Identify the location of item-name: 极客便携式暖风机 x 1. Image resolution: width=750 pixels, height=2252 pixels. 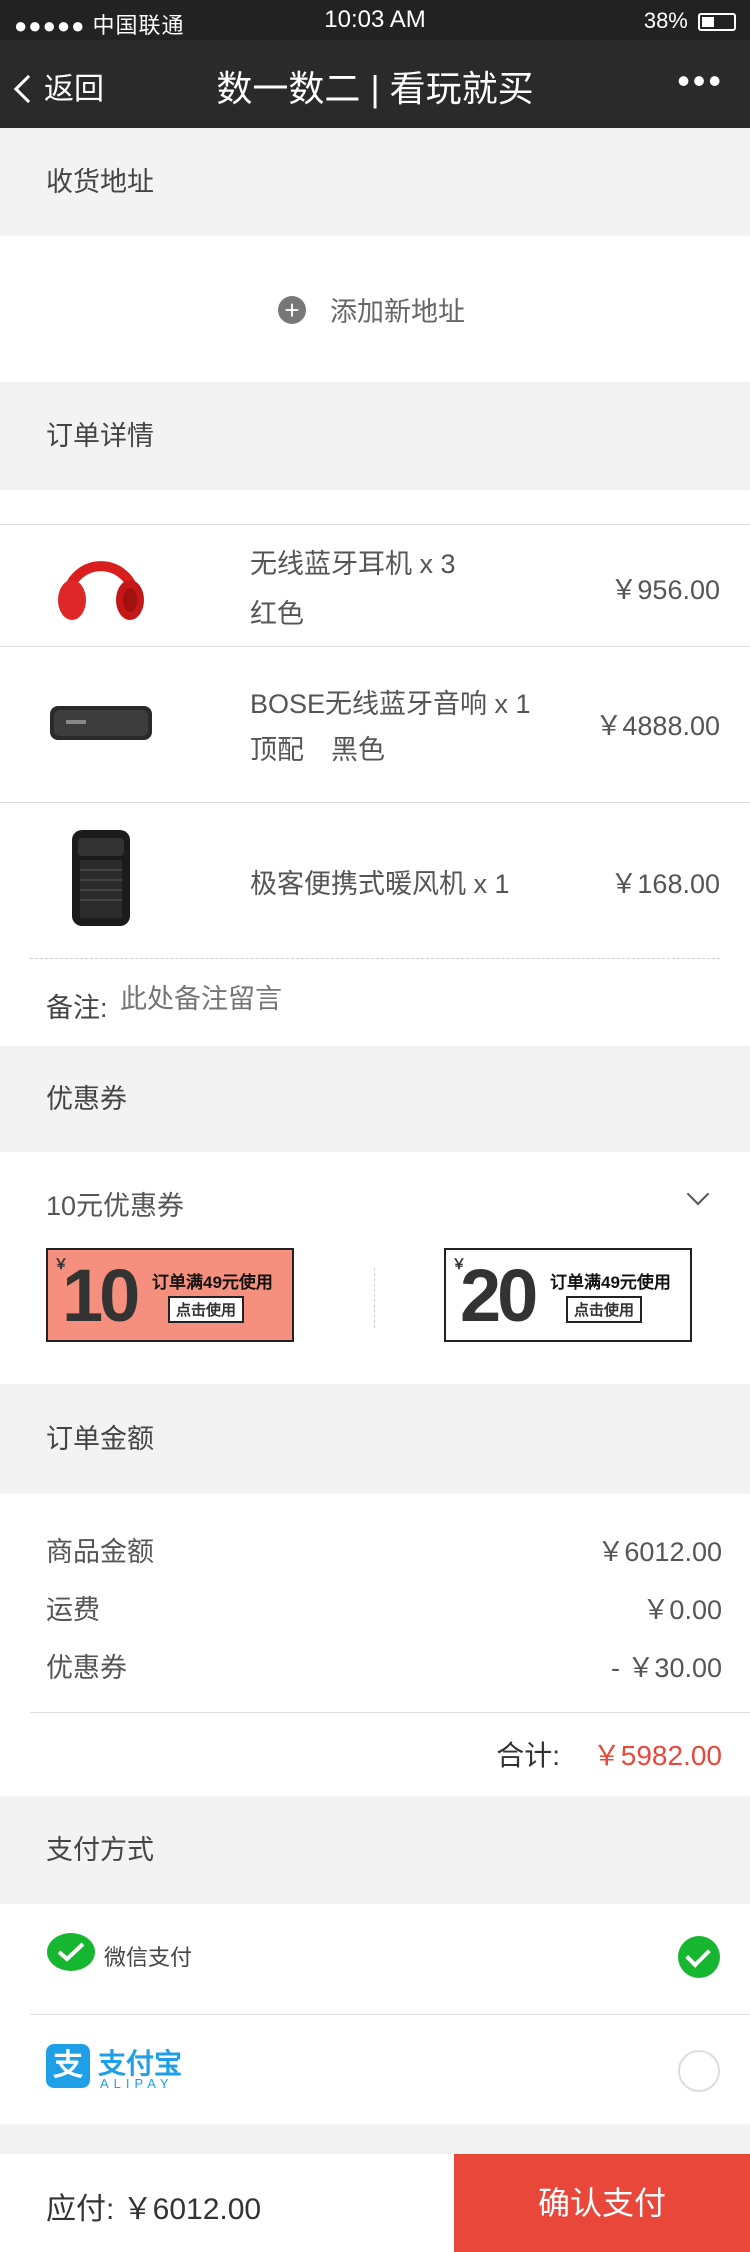
(380, 884).